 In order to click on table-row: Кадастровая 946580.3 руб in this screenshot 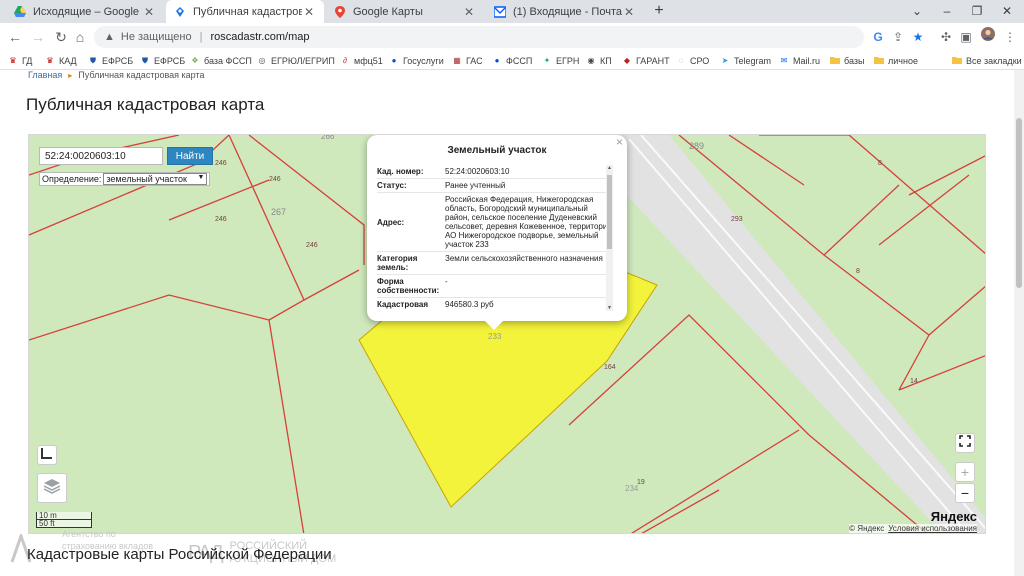, I will do `click(495, 304)`.